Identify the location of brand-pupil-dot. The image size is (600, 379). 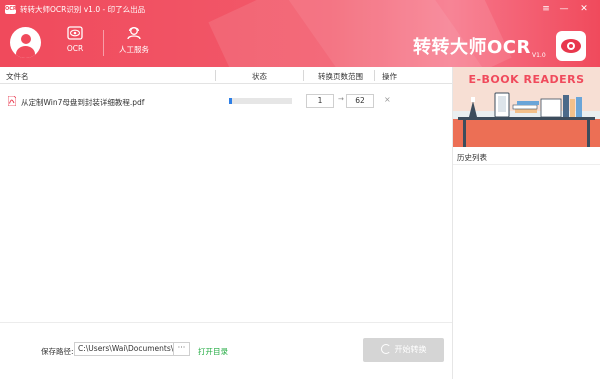
(571, 46).